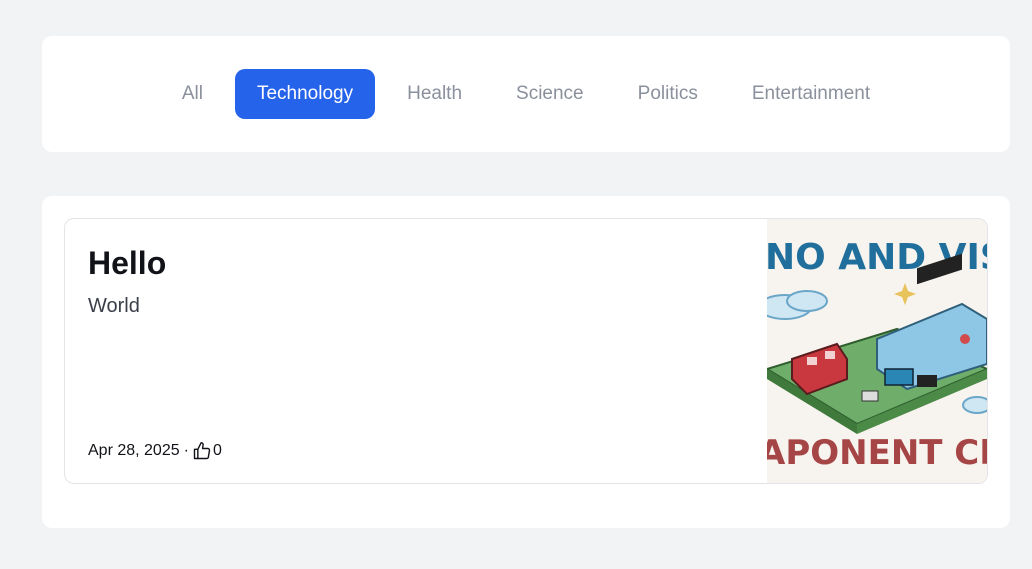 The width and height of the screenshot is (1032, 569). Describe the element at coordinates (217, 450) in the screenshot. I see `like-count: 0` at that location.